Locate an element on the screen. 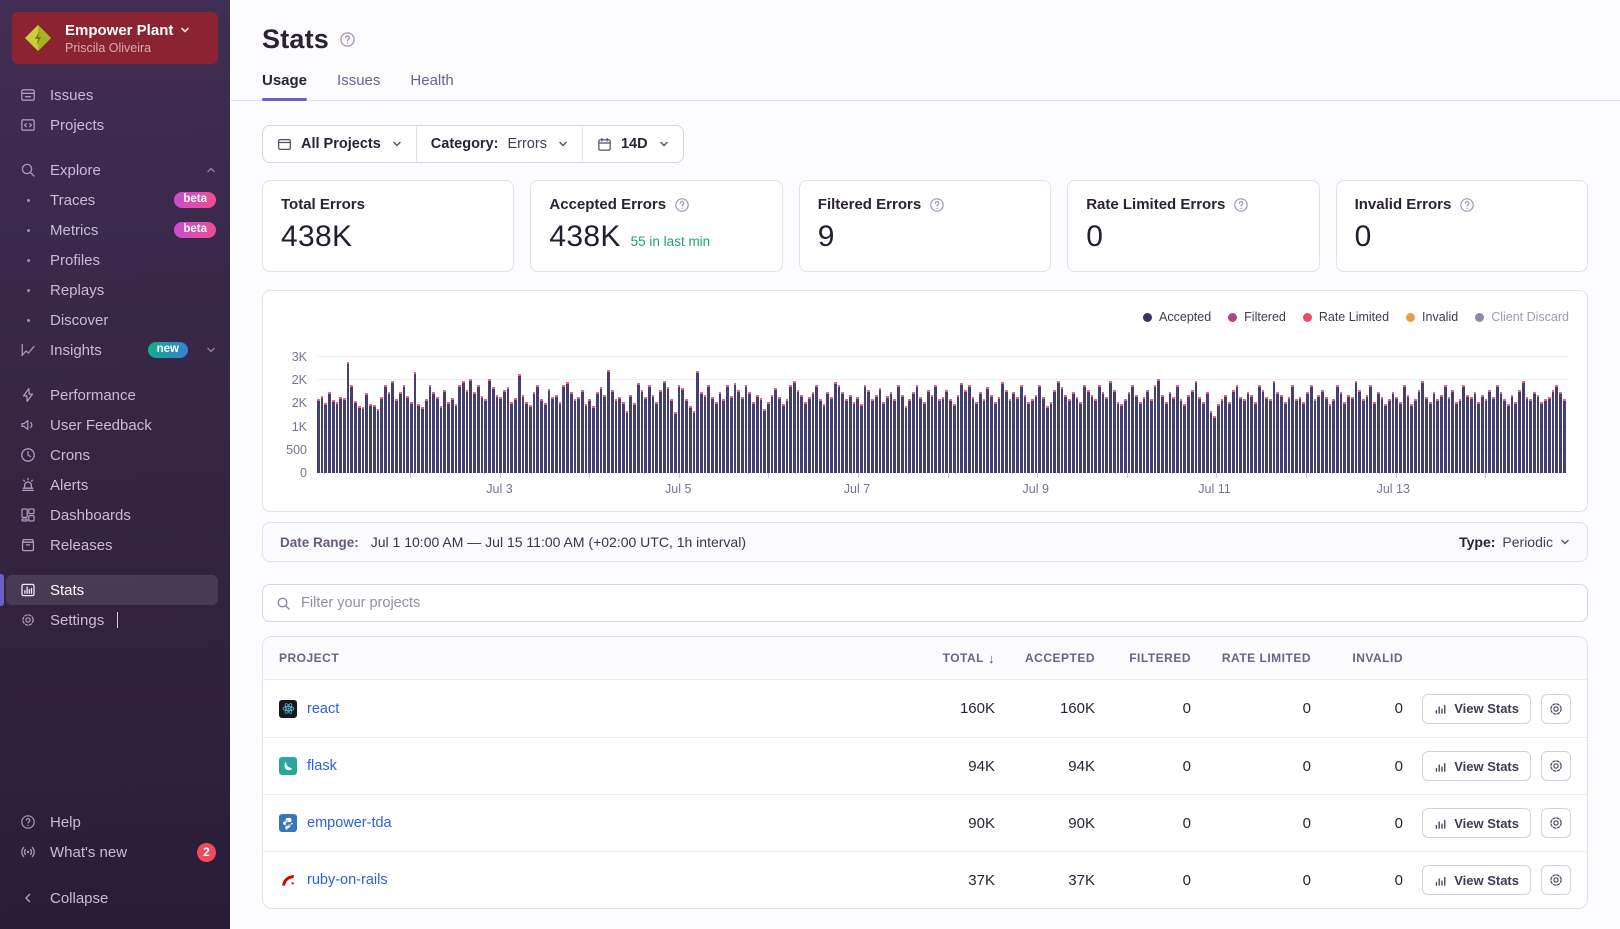 Image resolution: width=1620 pixels, height=929 pixels. legend-item-rate-limited: Rate Limited is located at coordinates (1345, 317).